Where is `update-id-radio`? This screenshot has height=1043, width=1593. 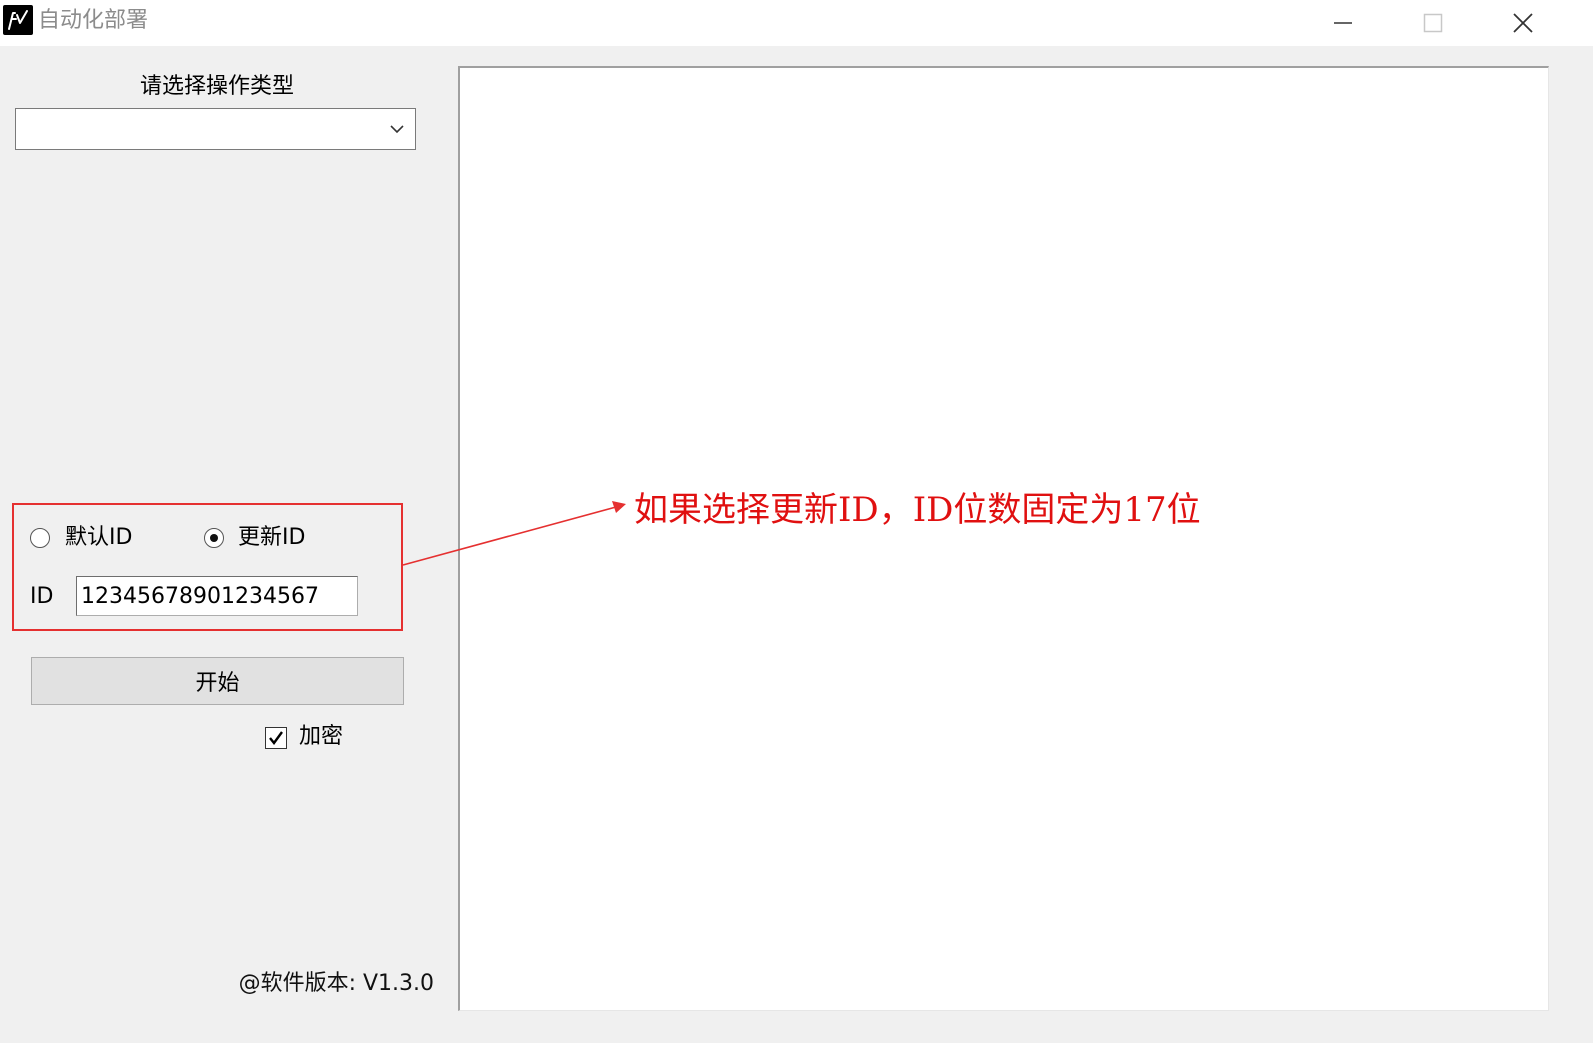
update-id-radio is located at coordinates (214, 538).